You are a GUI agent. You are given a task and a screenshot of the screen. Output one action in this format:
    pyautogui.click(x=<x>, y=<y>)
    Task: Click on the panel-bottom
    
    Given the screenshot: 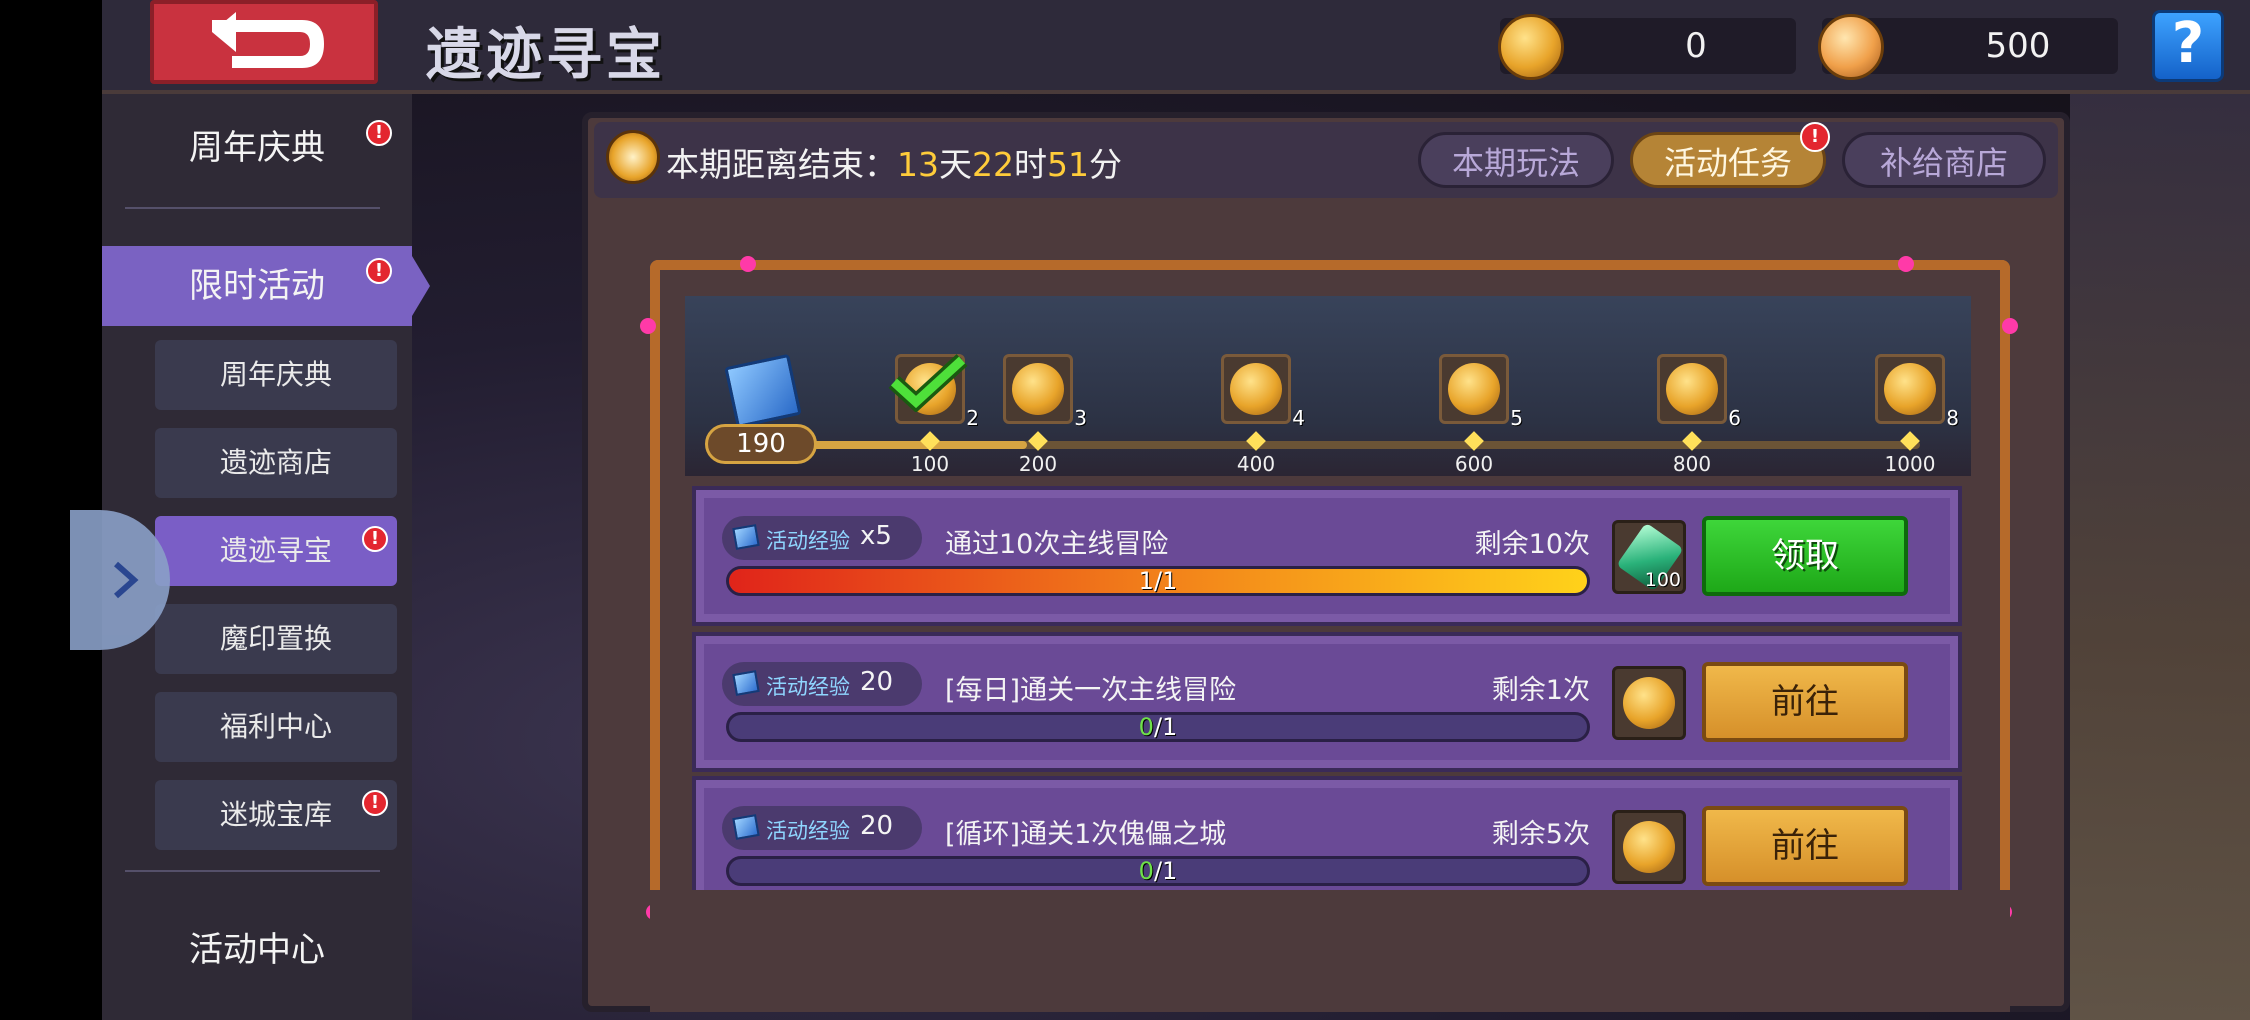 What is the action you would take?
    pyautogui.click(x=1330, y=951)
    